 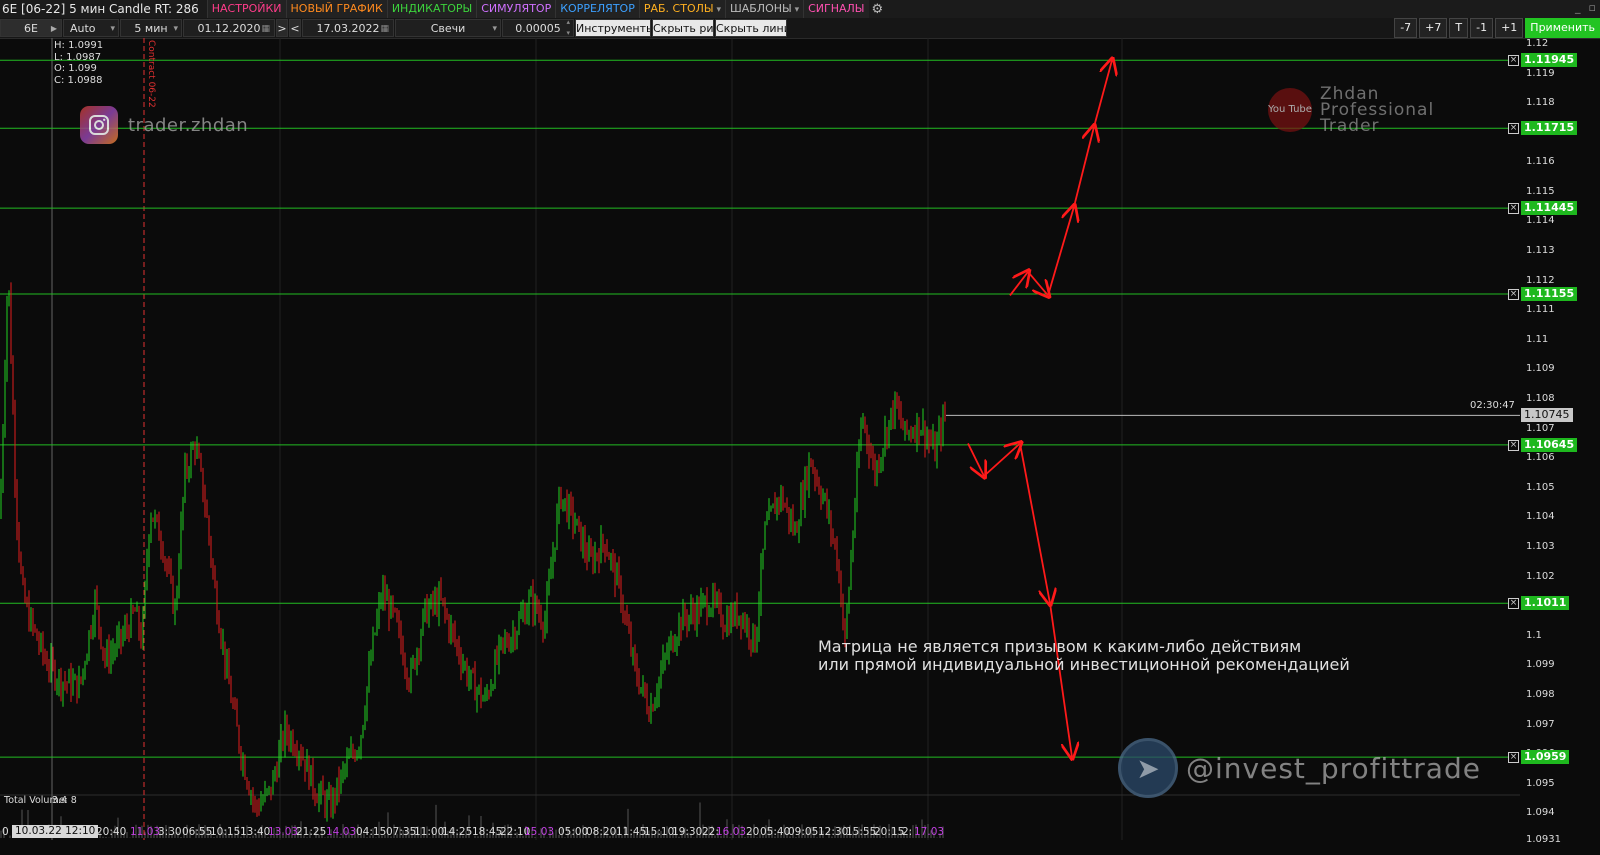 I want to click on time-axis-label: 06:55, so click(x=197, y=832).